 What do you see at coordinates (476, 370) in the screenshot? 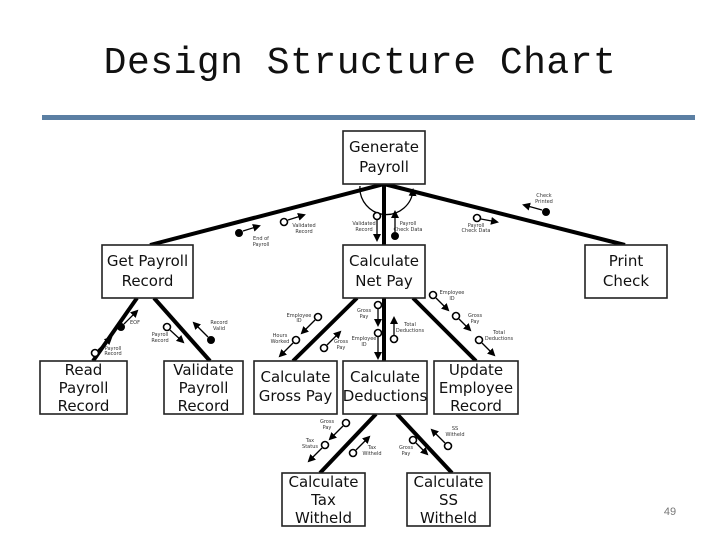
I see `module-label: Update` at bounding box center [476, 370].